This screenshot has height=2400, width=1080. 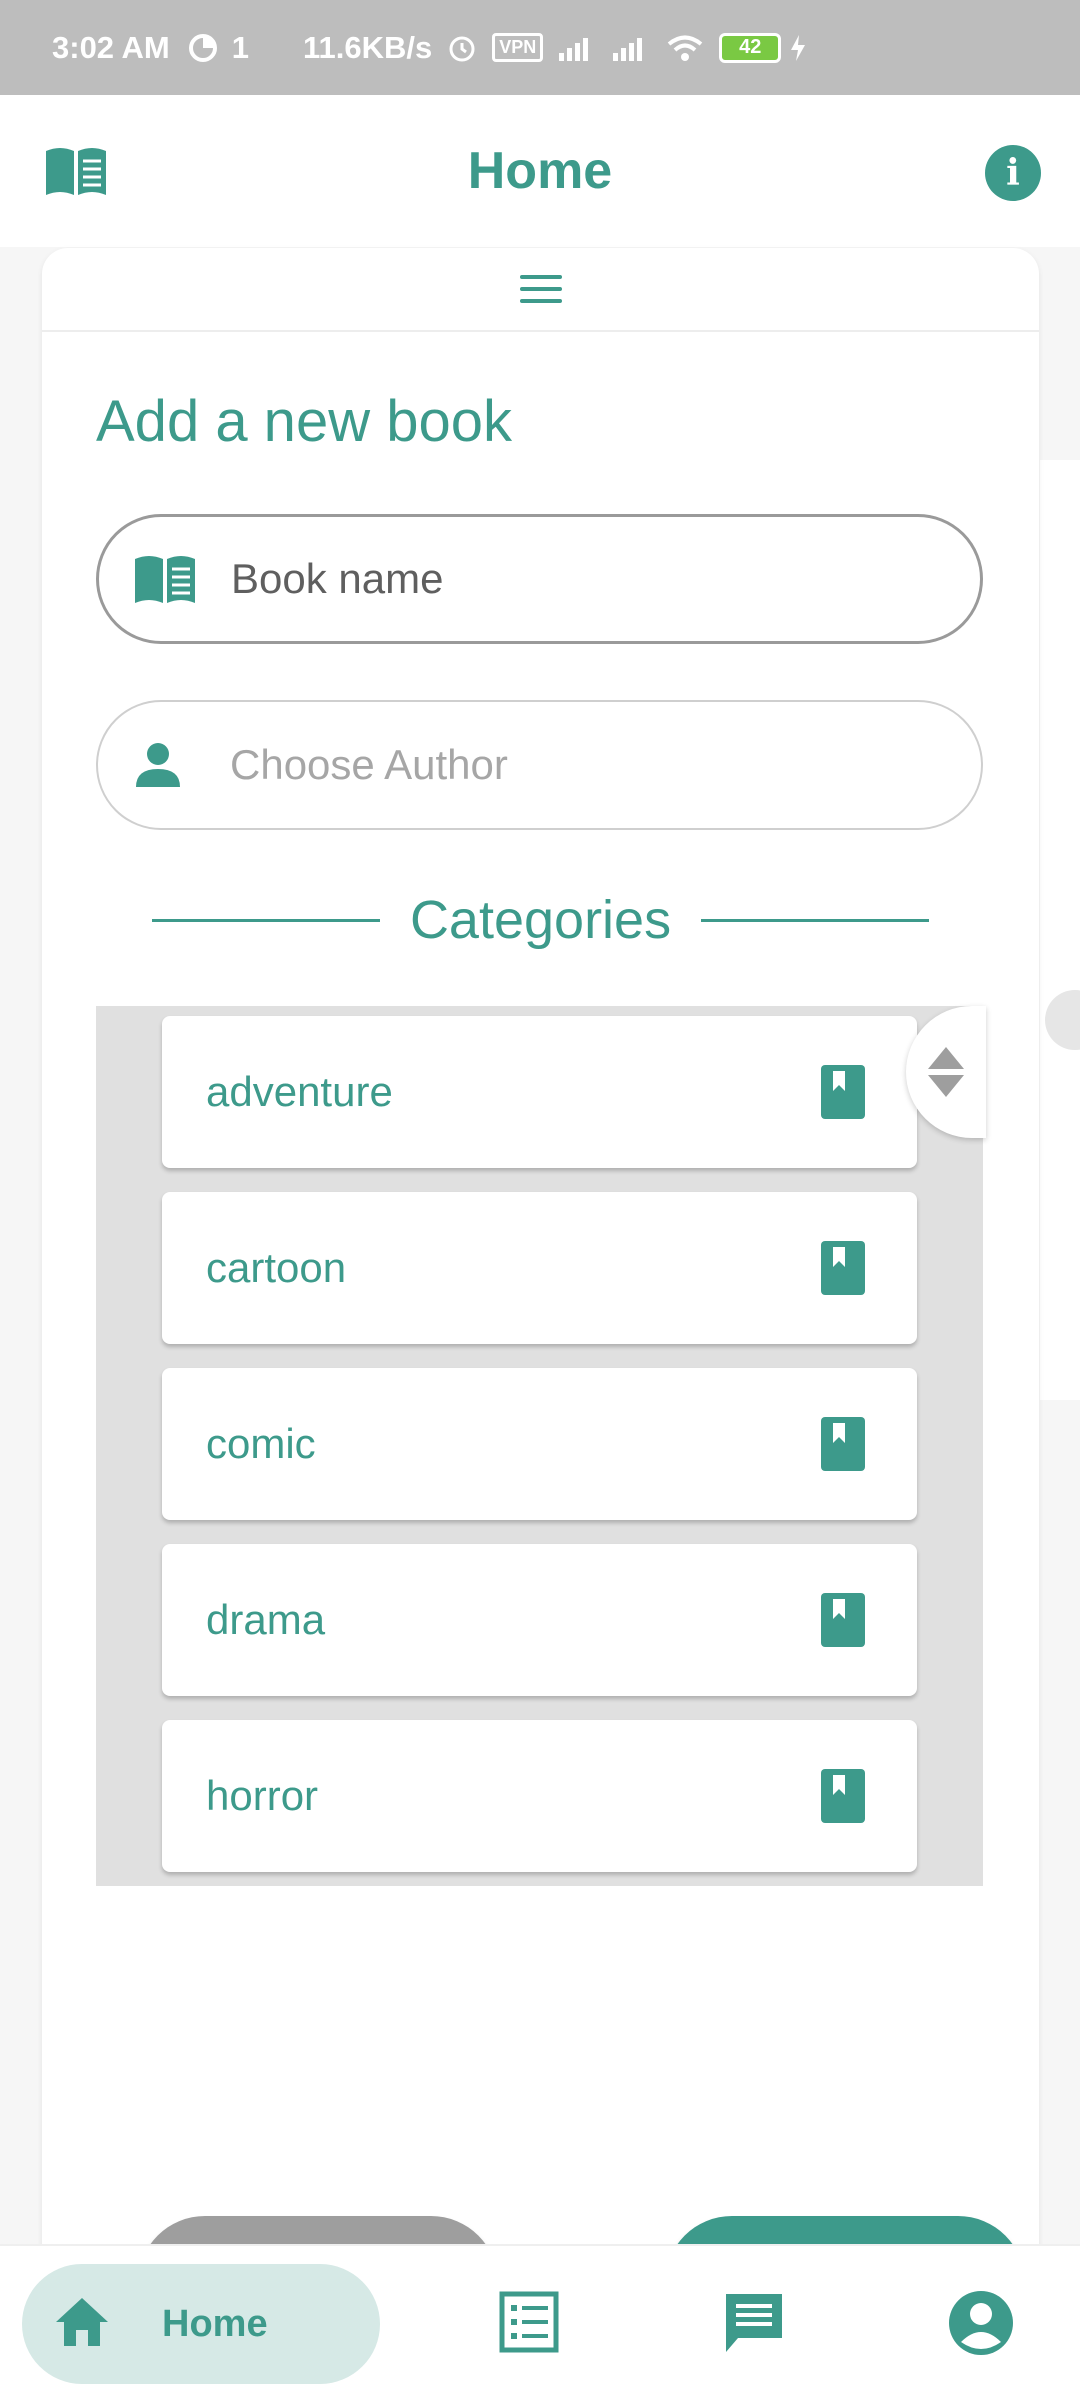 What do you see at coordinates (82, 2324) in the screenshot?
I see `home-icon` at bounding box center [82, 2324].